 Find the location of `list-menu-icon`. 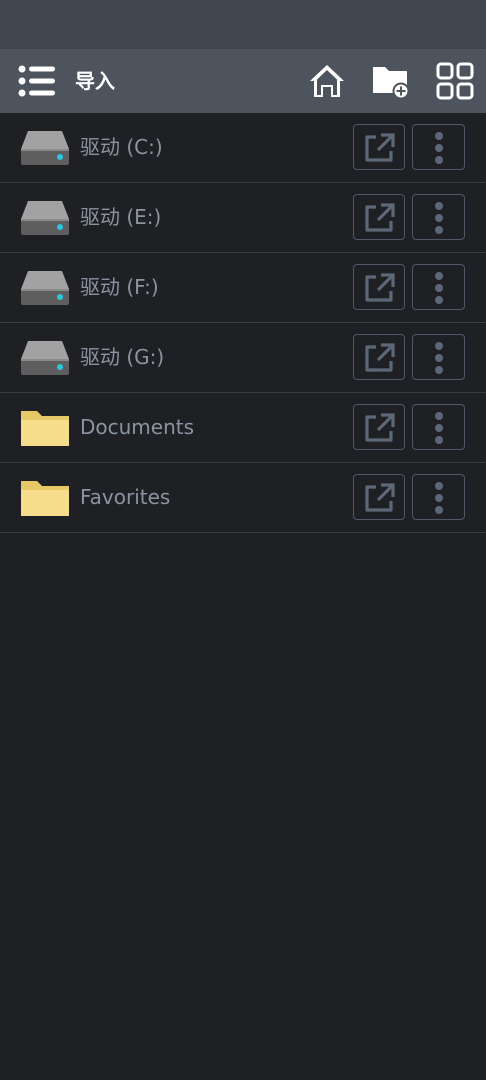

list-menu-icon is located at coordinates (37, 81).